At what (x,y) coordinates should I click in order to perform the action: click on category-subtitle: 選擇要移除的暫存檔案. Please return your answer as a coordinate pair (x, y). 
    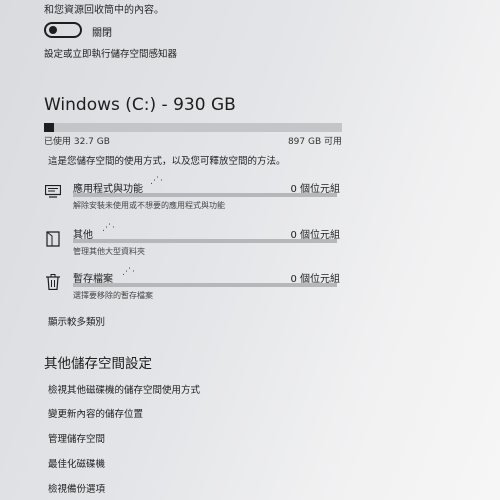
    Looking at the image, I should click on (113, 295).